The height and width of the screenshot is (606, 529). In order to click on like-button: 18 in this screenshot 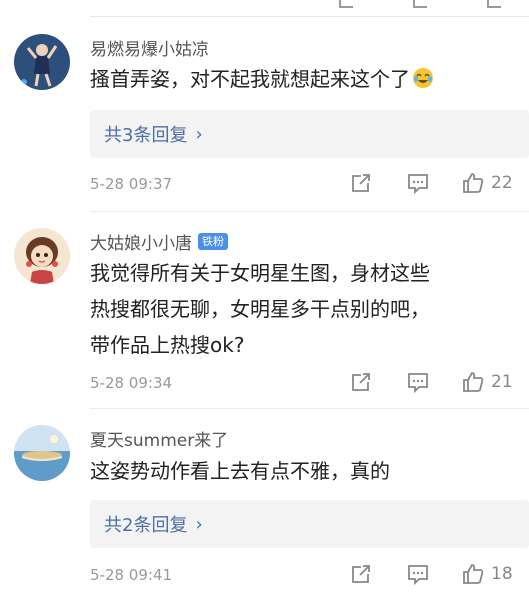, I will do `click(487, 574)`.